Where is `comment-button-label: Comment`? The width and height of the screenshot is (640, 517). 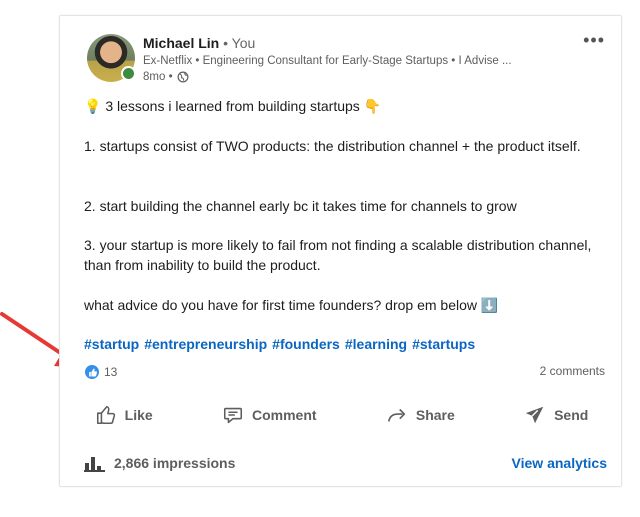
comment-button-label: Comment is located at coordinates (284, 415).